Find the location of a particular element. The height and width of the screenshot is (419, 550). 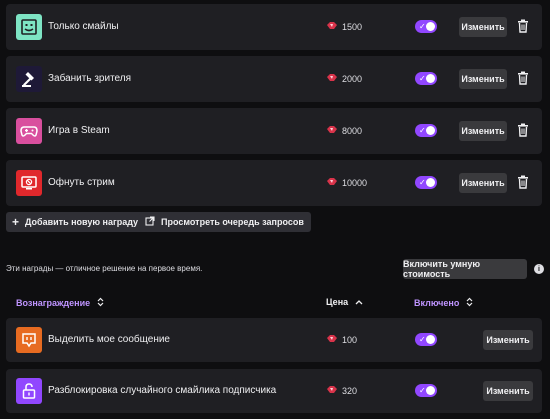

cost-value: 100 is located at coordinates (350, 339).